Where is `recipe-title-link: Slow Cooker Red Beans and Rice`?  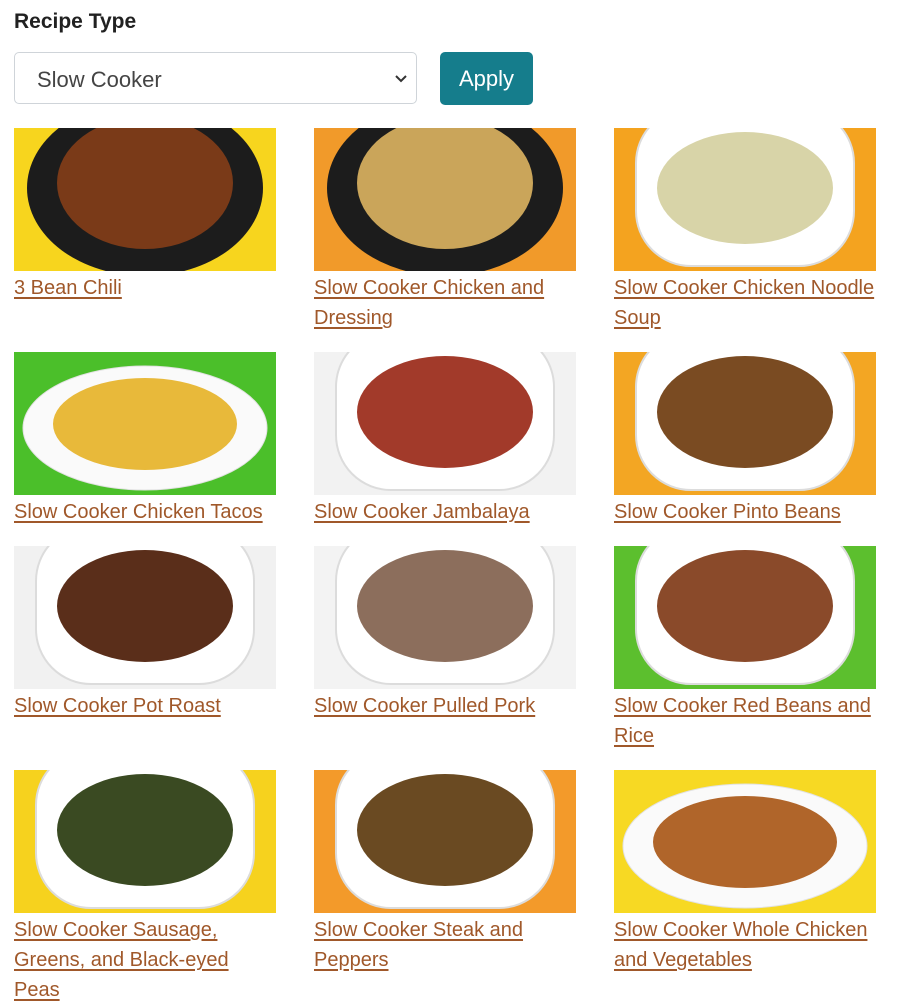
recipe-title-link: Slow Cooker Red Beans and Rice is located at coordinates (745, 721).